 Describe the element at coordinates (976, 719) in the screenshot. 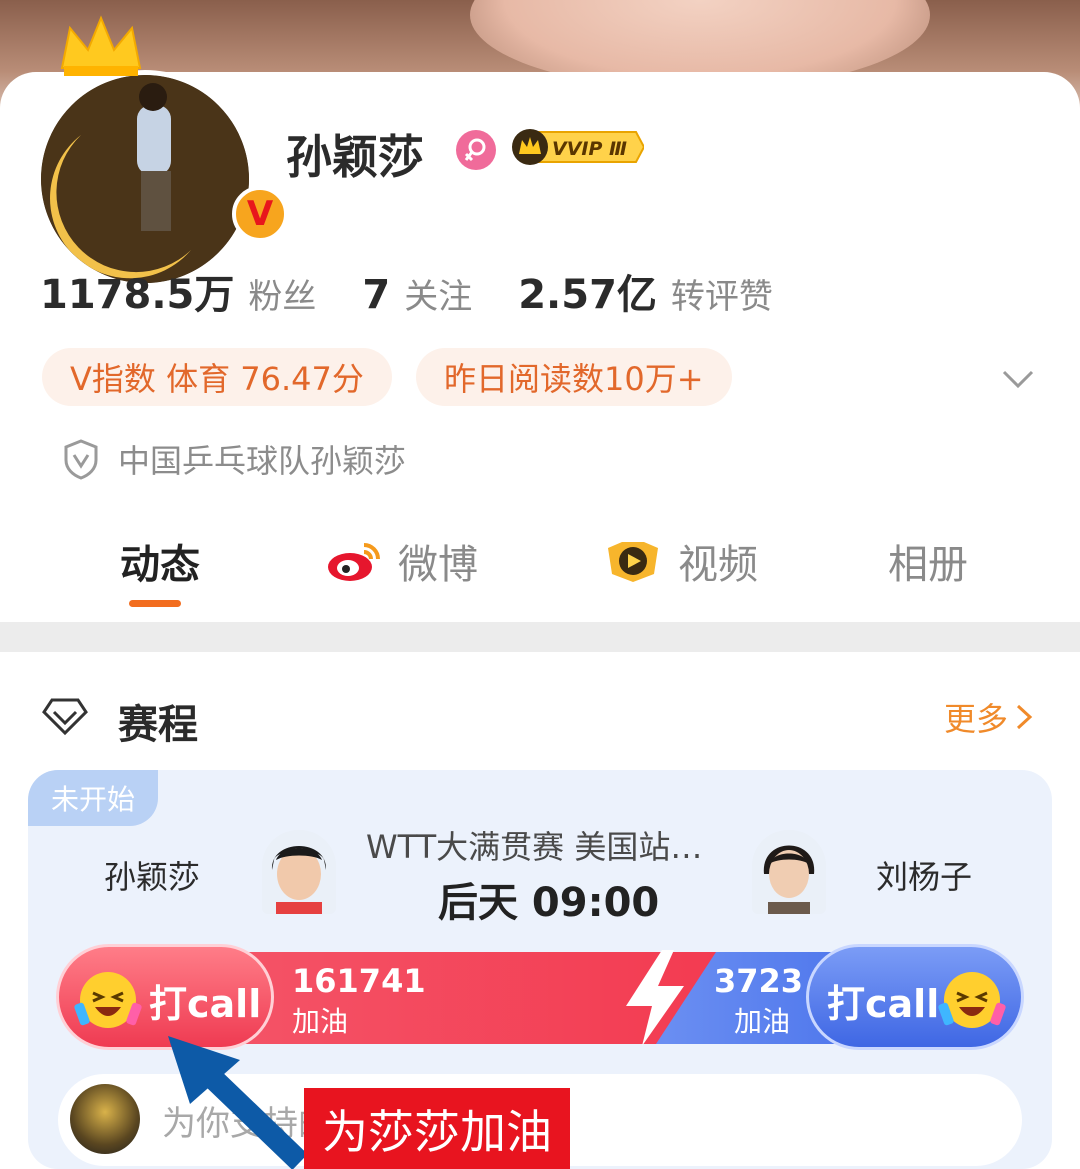

I see `more-label: 更多` at that location.